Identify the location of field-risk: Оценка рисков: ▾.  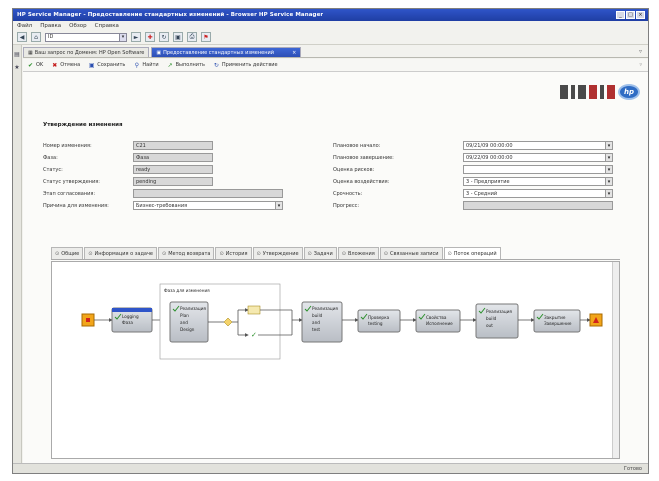
(473, 169).